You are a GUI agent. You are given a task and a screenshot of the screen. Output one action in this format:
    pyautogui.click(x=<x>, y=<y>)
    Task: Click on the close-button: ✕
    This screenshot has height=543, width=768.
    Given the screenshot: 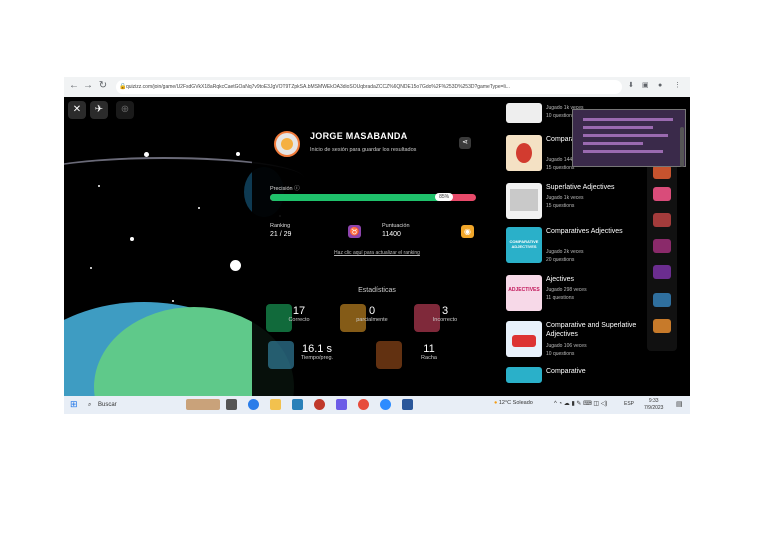 What is the action you would take?
    pyautogui.click(x=77, y=110)
    